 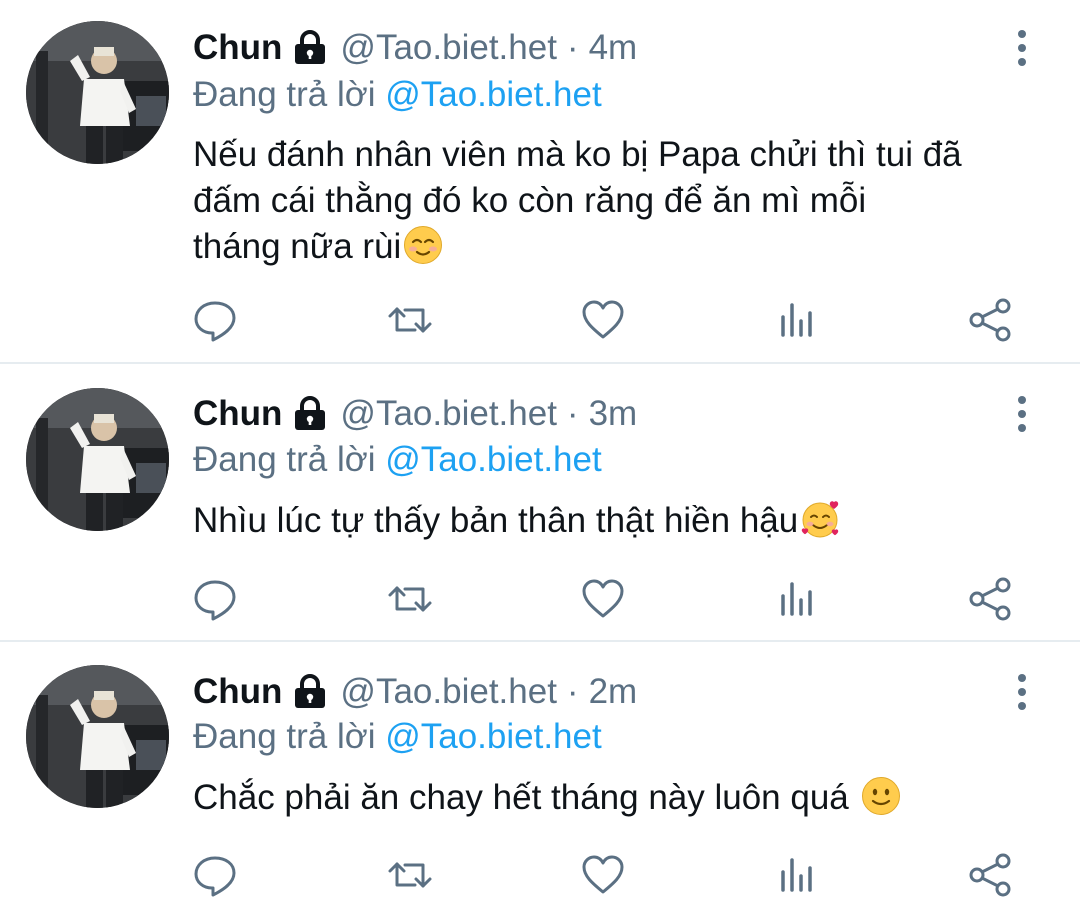 What do you see at coordinates (423, 245) in the screenshot?
I see `blush-emoji-icon` at bounding box center [423, 245].